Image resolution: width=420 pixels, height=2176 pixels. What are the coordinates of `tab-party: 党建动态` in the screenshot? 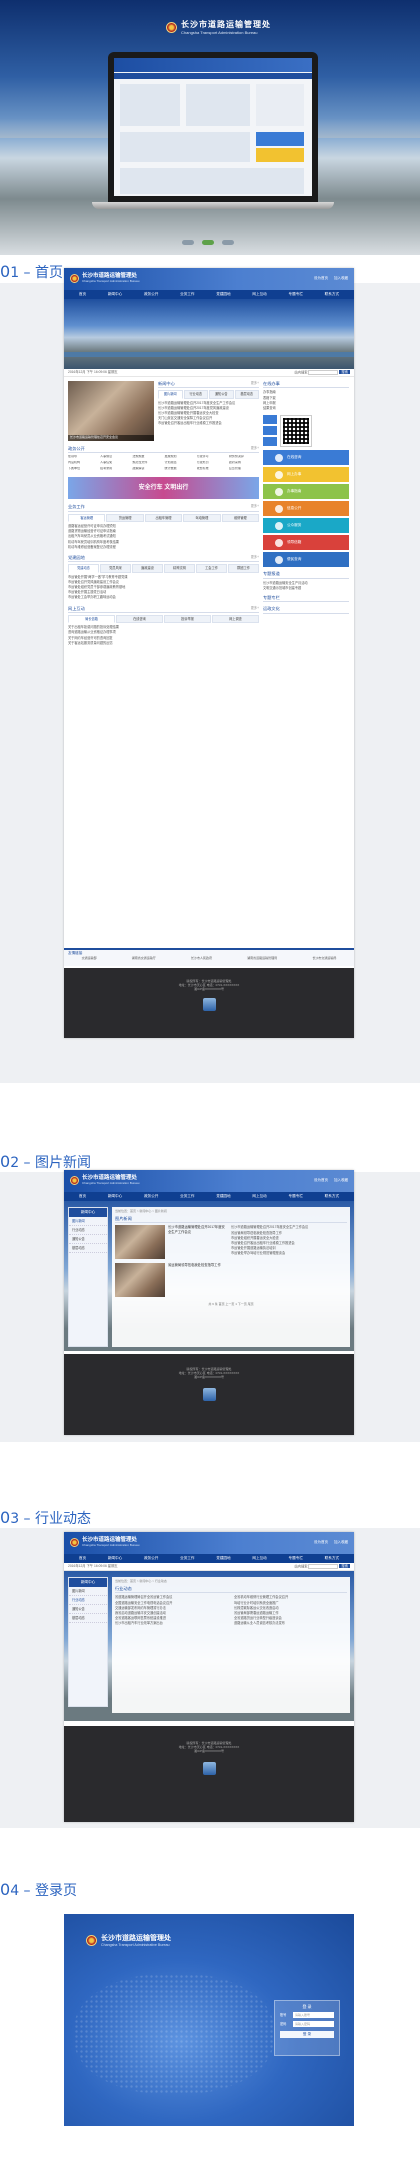 It's located at (83, 568).